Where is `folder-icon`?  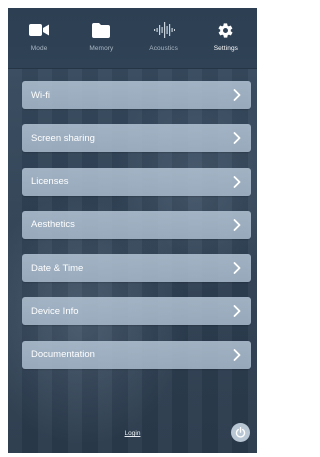
folder-icon is located at coordinates (101, 30).